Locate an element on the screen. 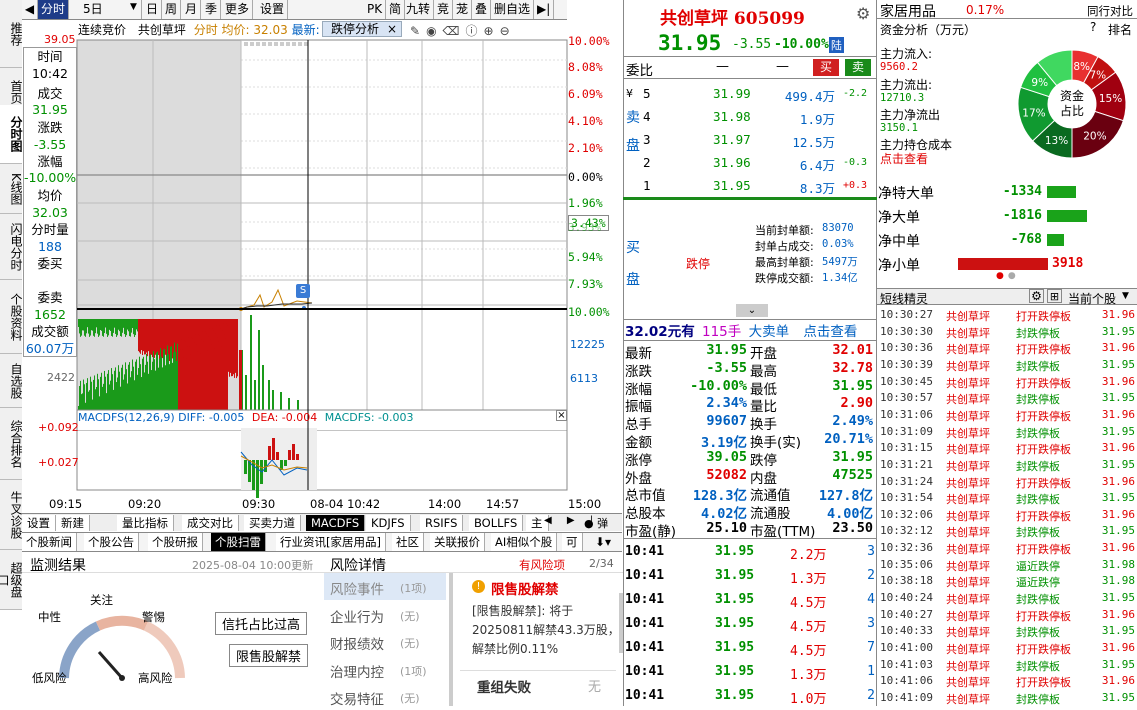  short-row: 10:40:33 共创草坪 封跌停板 31.95 is located at coordinates (1007, 630).